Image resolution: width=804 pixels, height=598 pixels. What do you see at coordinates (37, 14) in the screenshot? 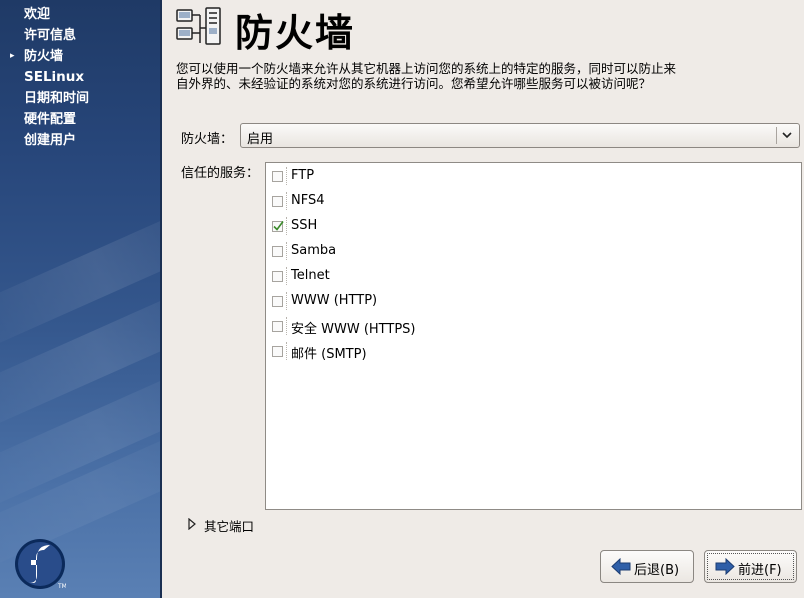
I see `sidebar-item-welcome: 欢迎` at bounding box center [37, 14].